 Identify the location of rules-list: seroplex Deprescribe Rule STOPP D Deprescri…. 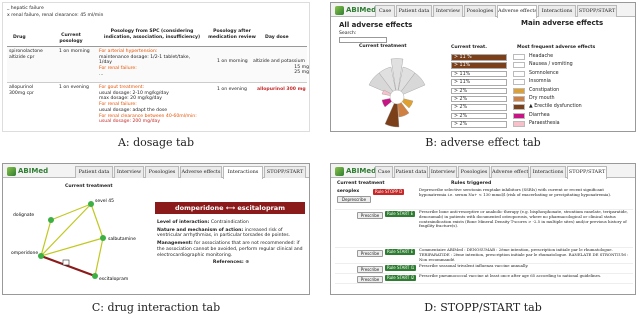
(484, 236).